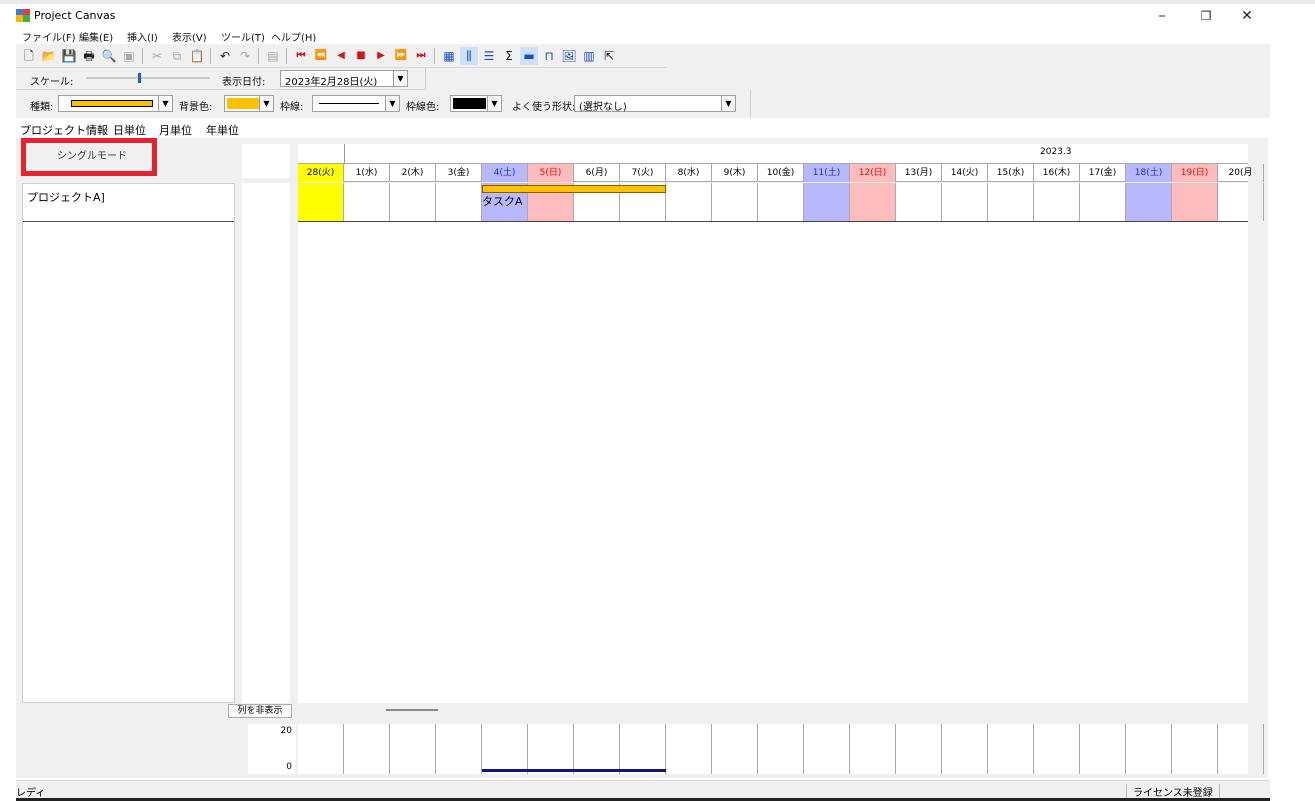 Image resolution: width=1315 pixels, height=801 pixels. What do you see at coordinates (643, 173) in the screenshot?
I see `day-header: 7(火)` at bounding box center [643, 173].